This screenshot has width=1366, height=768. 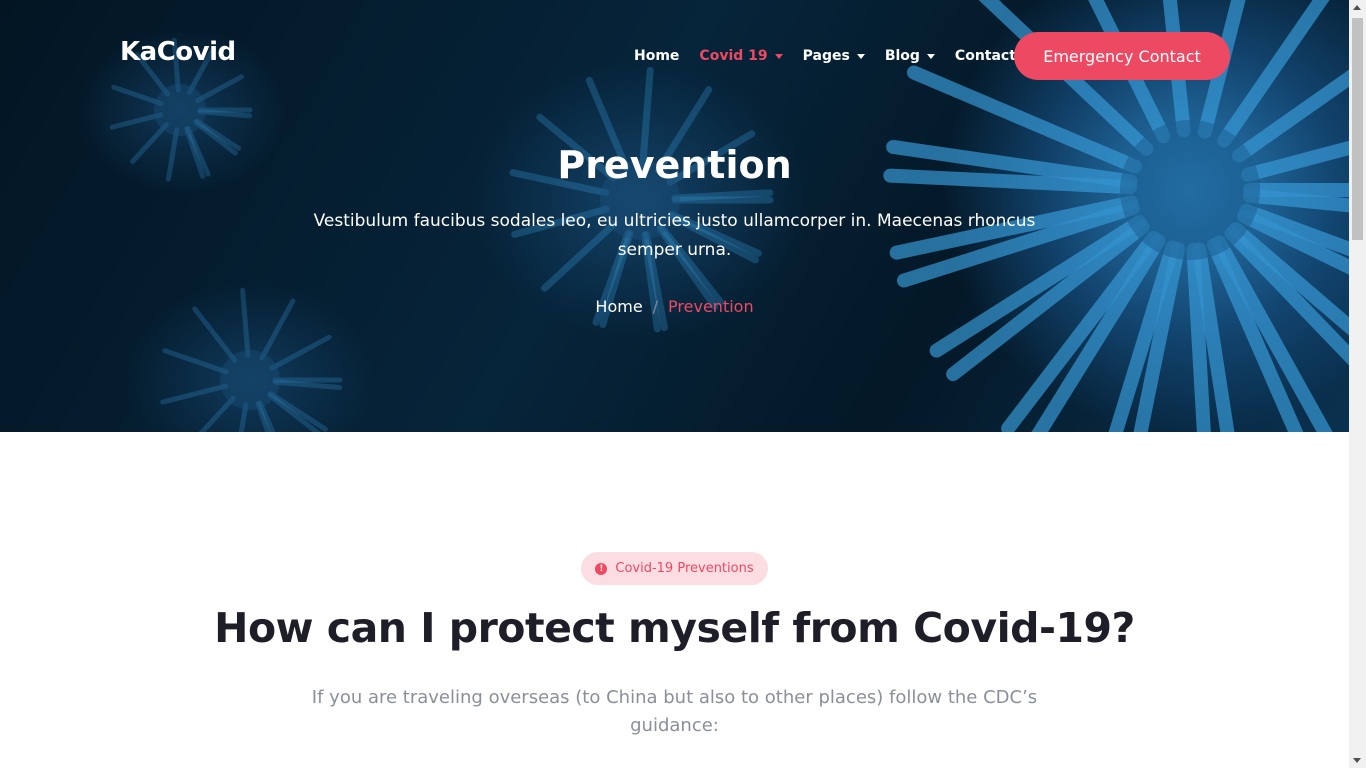 I want to click on nav-item-covid19: Covid 19, so click(x=741, y=56).